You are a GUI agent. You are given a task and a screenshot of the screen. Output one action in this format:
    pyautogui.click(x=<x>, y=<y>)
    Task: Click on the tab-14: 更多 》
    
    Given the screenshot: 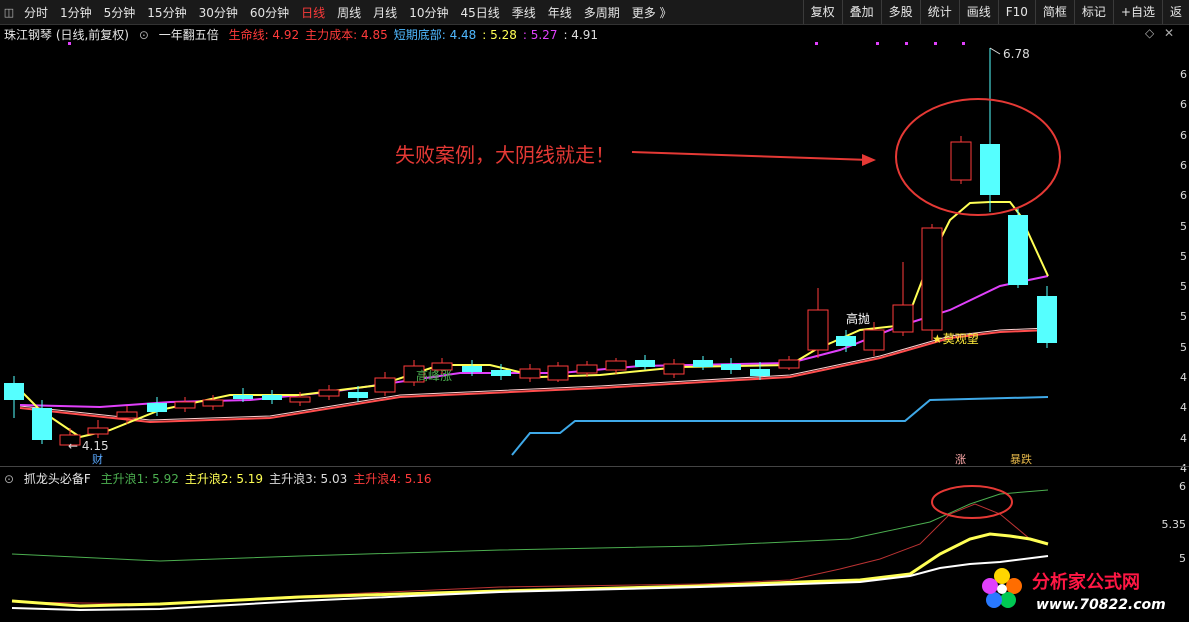 What is the action you would take?
    pyautogui.click(x=652, y=12)
    